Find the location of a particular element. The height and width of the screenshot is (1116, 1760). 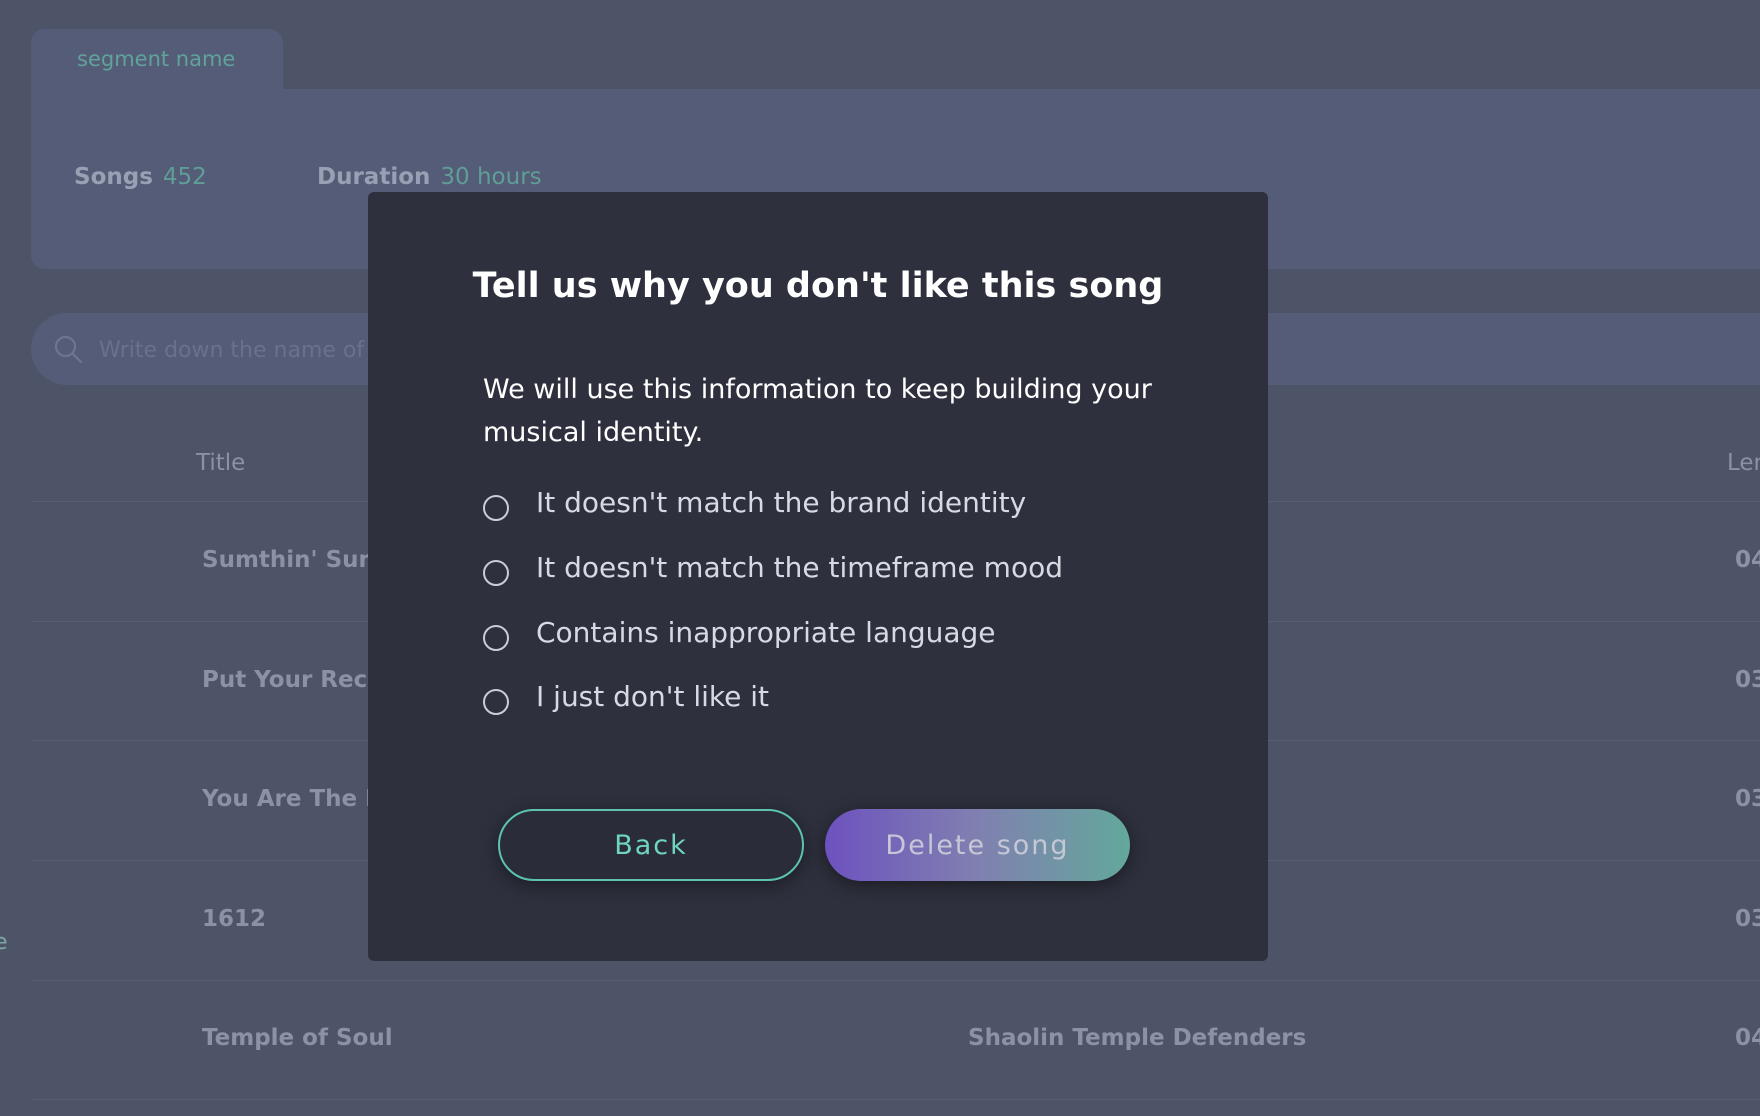

duration-stat: Duration 30 hours is located at coordinates (429, 177).